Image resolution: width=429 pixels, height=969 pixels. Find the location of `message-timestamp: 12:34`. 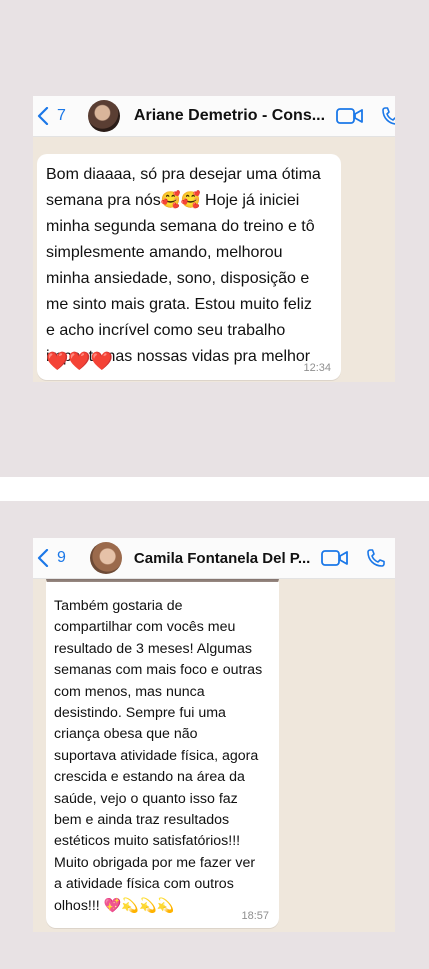

message-timestamp: 12:34 is located at coordinates (317, 368).